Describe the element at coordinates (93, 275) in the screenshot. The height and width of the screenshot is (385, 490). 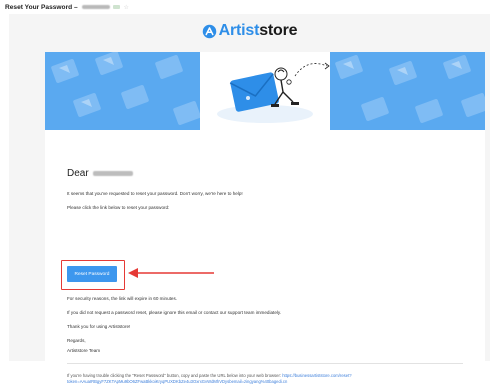
I see `annotation-highlight-box` at that location.